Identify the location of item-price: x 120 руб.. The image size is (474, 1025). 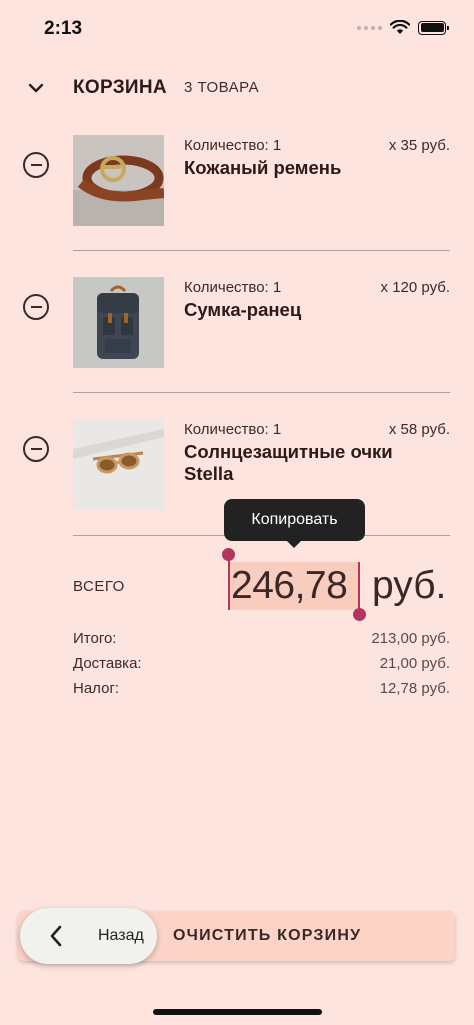
(415, 287).